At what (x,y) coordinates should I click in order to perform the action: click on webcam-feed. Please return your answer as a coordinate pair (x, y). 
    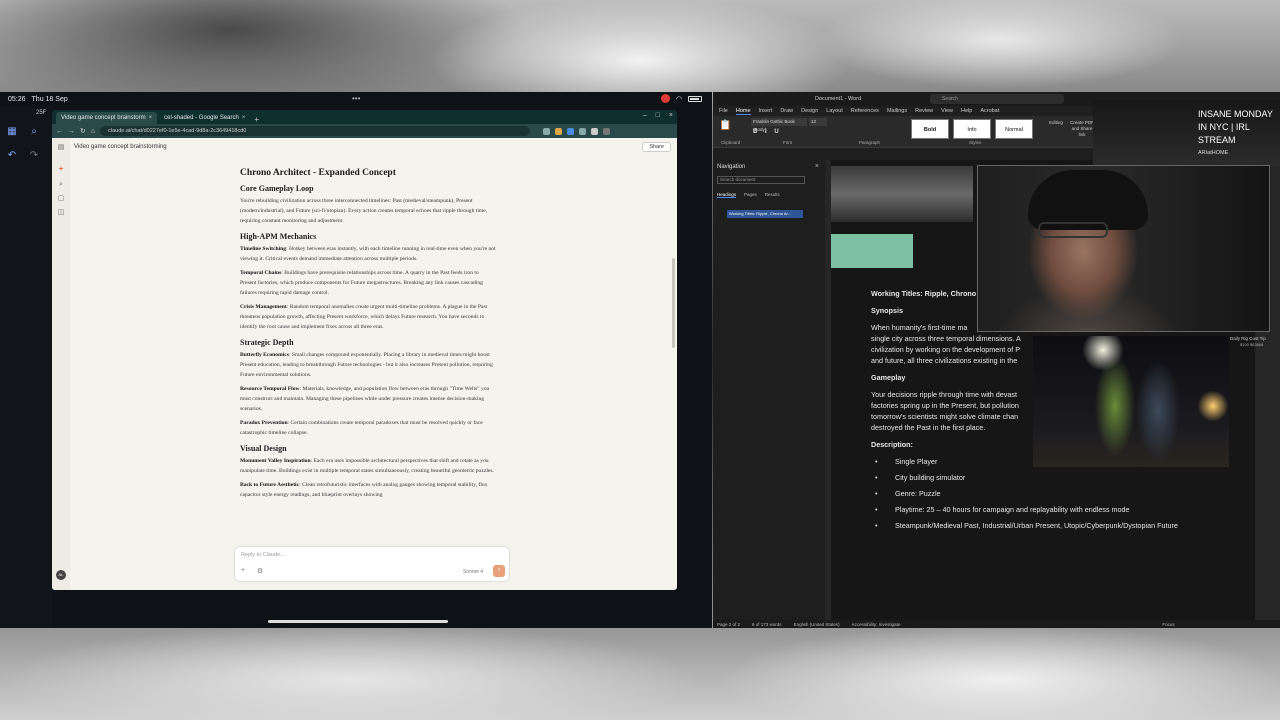
    Looking at the image, I should click on (1123, 248).